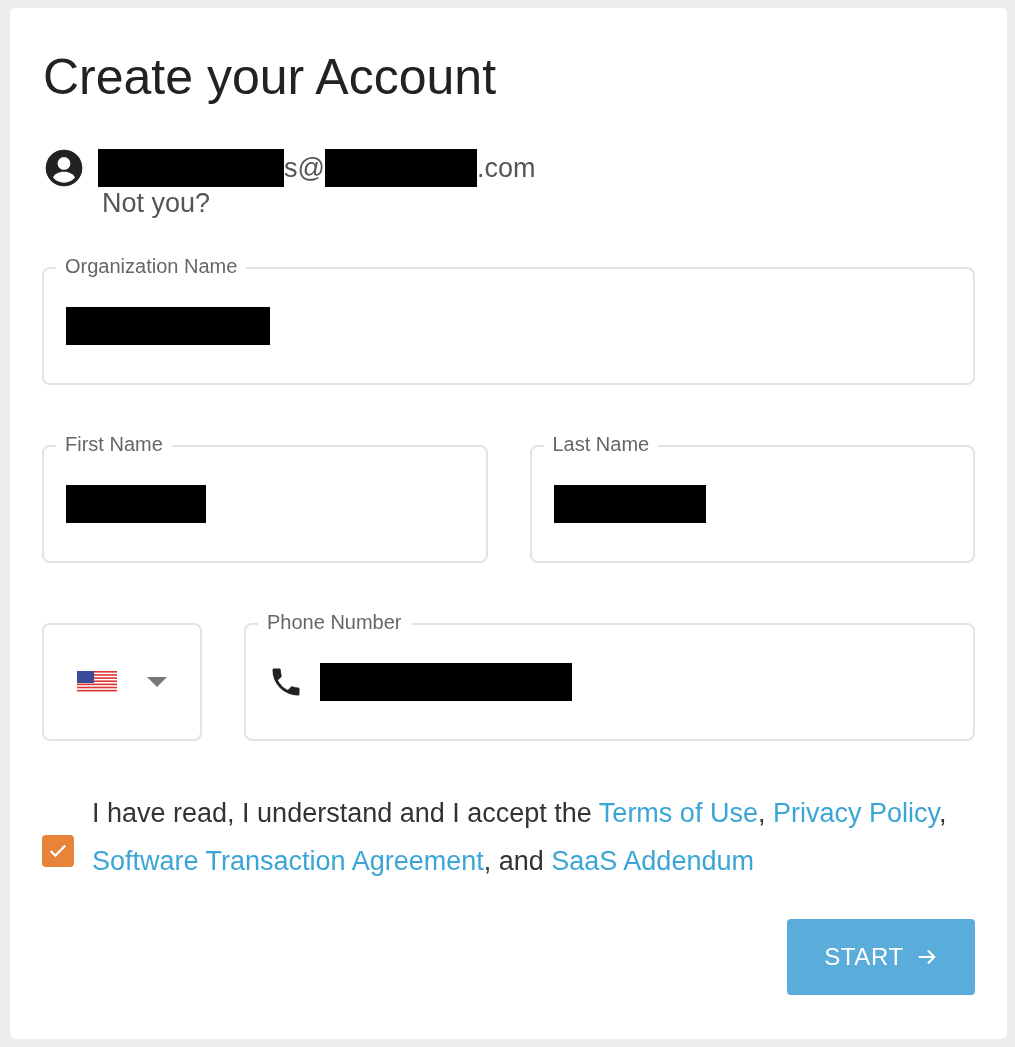 The image size is (1015, 1047). I want to click on terms-text: I have read, I understand and I accept the Terms of Use, Privacy Policy, Software Transaction Agreement, and SaaS Addendum, so click(520, 837).